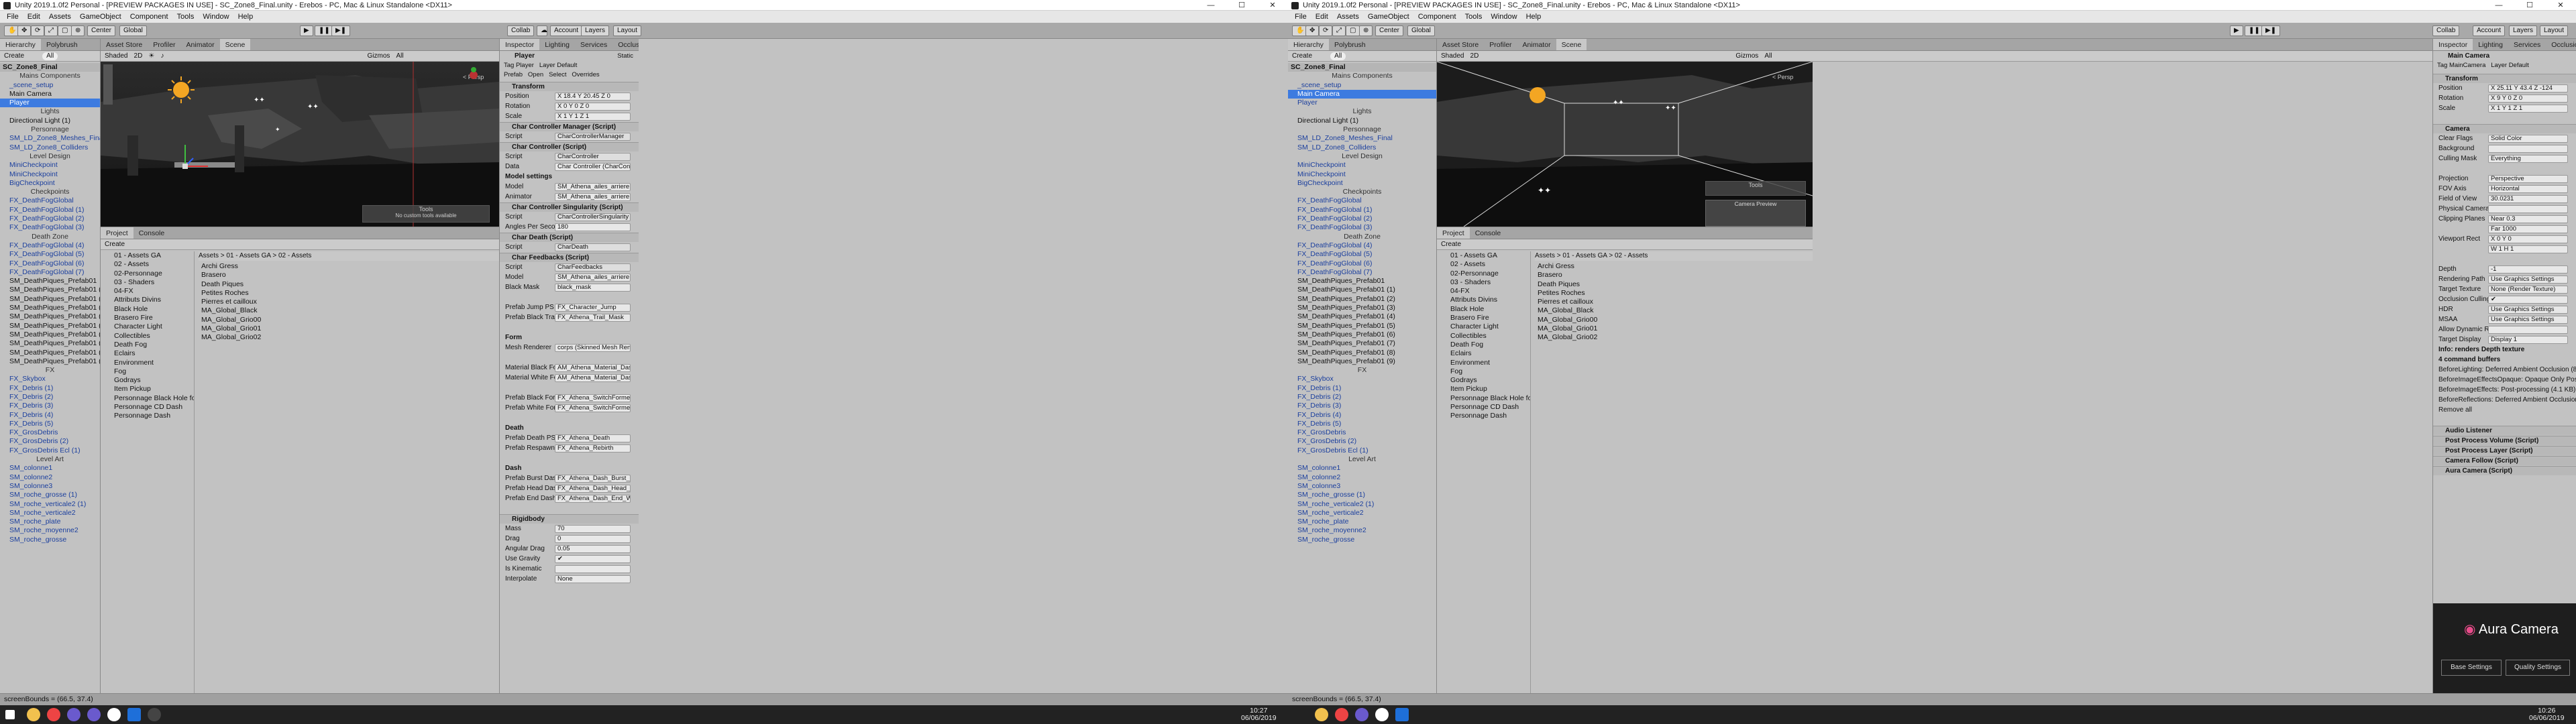  Describe the element at coordinates (1362, 379) in the screenshot. I see `hierarchy-item: FX_Skybox` at that location.